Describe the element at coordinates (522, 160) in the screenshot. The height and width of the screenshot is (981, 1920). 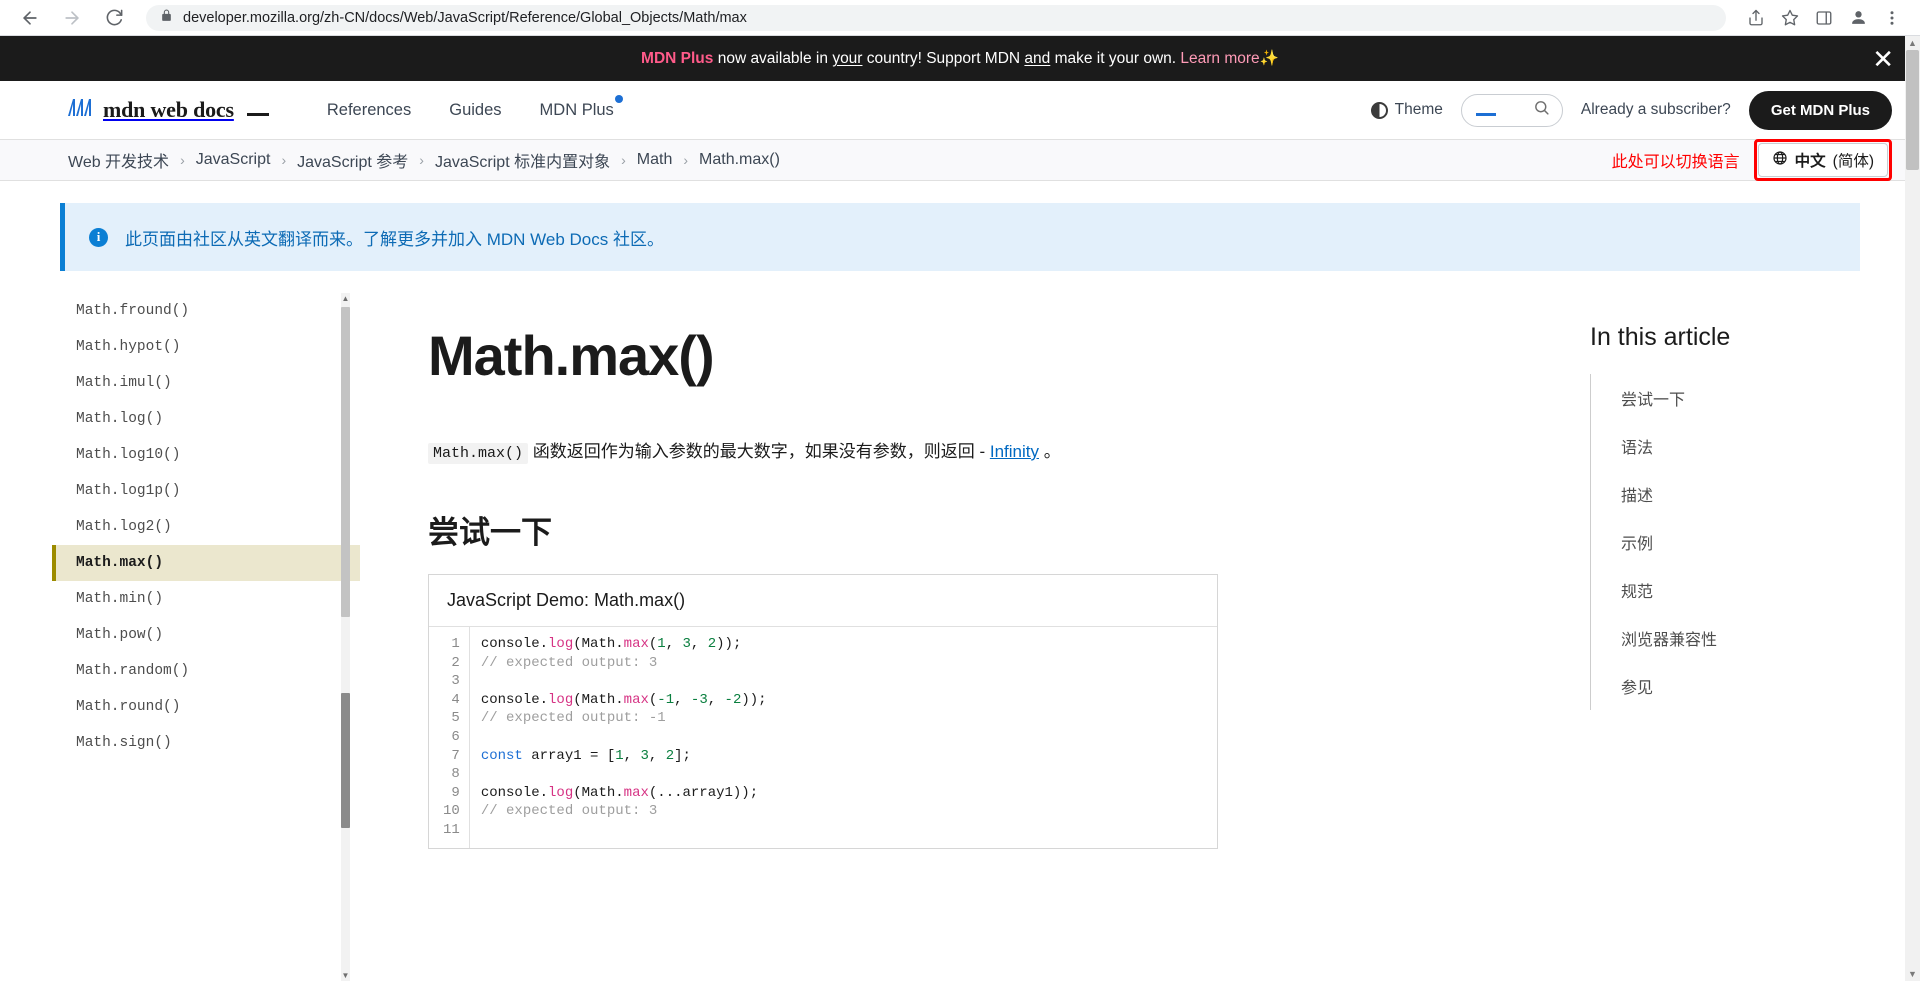
I see `breadcrumb-item-3: JavaScript 标准内置对象` at that location.